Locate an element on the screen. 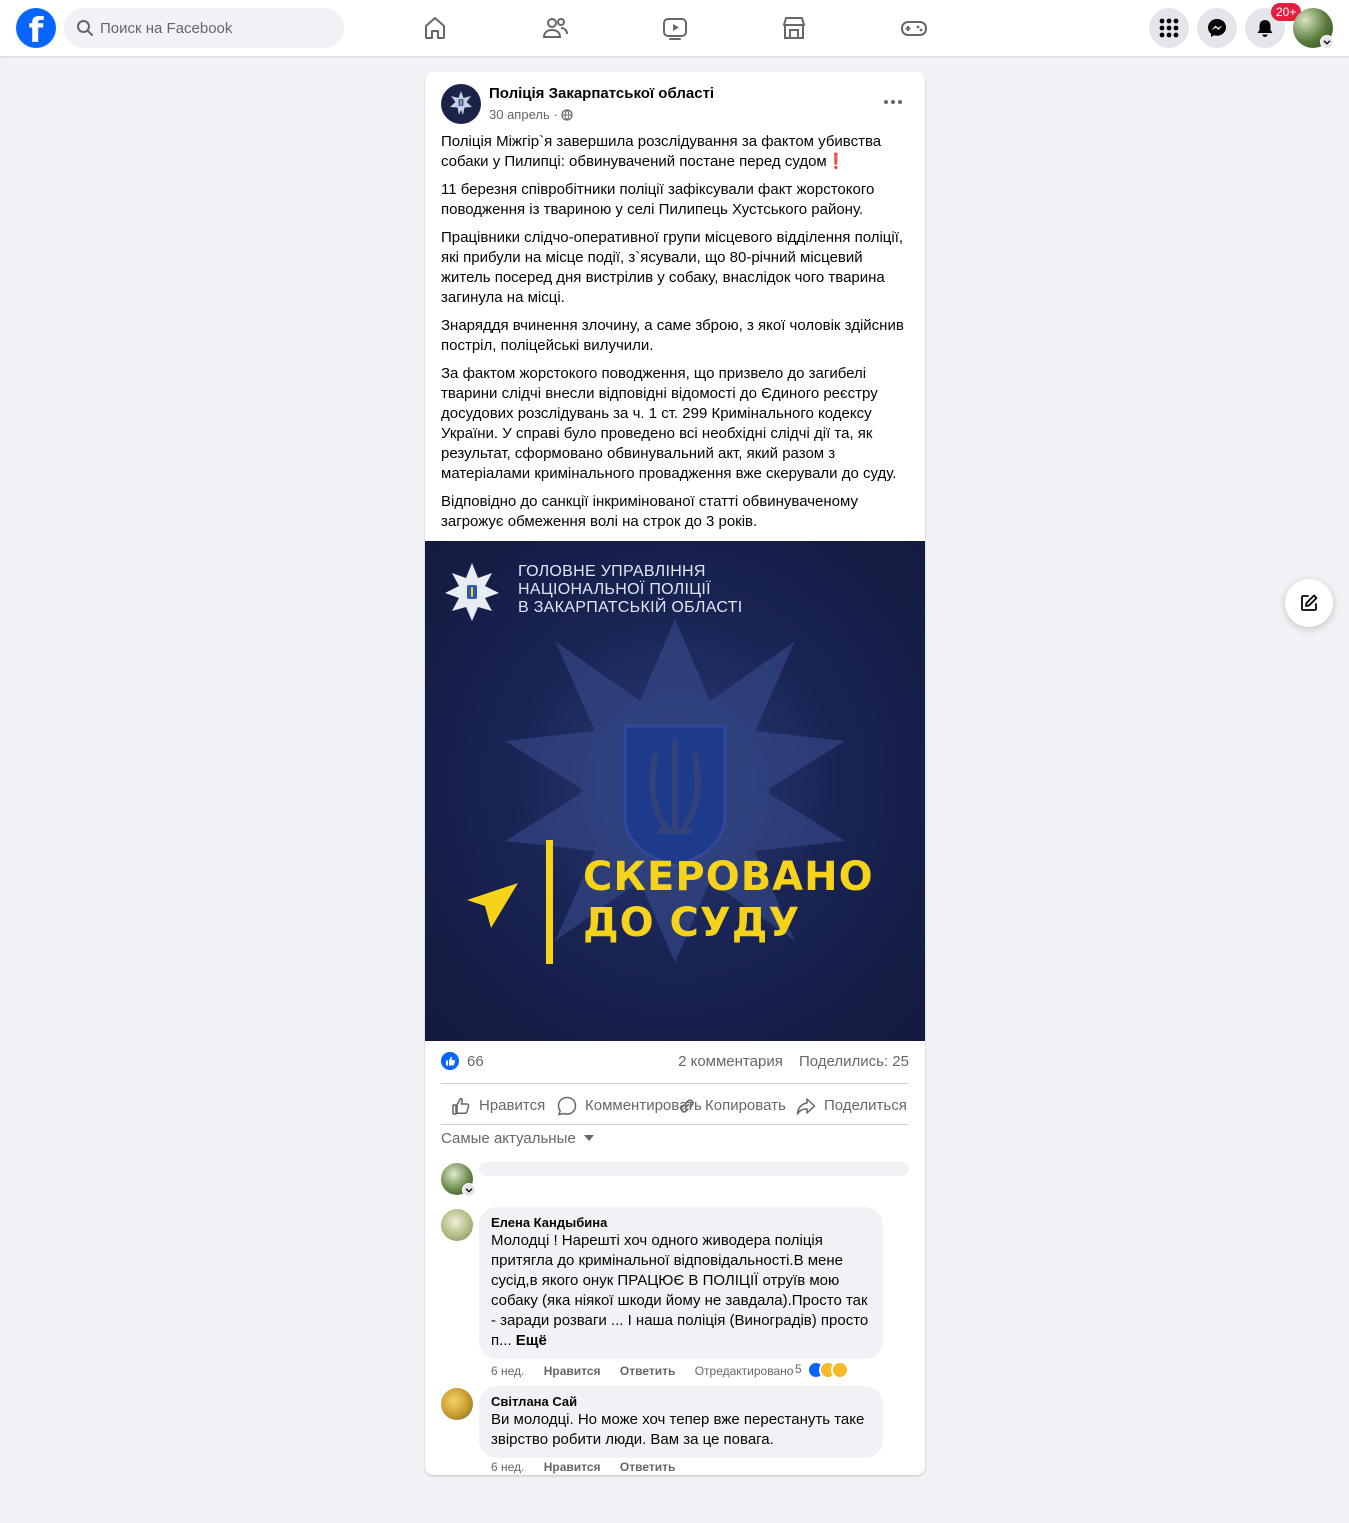 This screenshot has width=1349, height=1523. copy-button: Копировать is located at coordinates (737, 1106).